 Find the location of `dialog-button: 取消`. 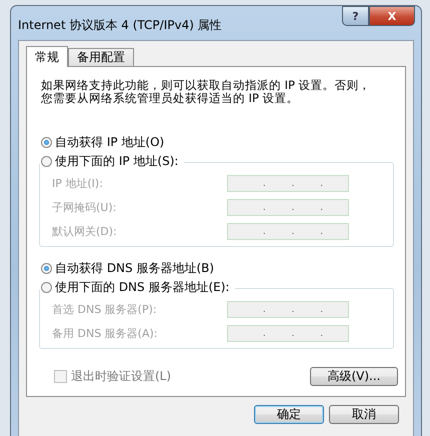

dialog-button: 取消 is located at coordinates (364, 414).